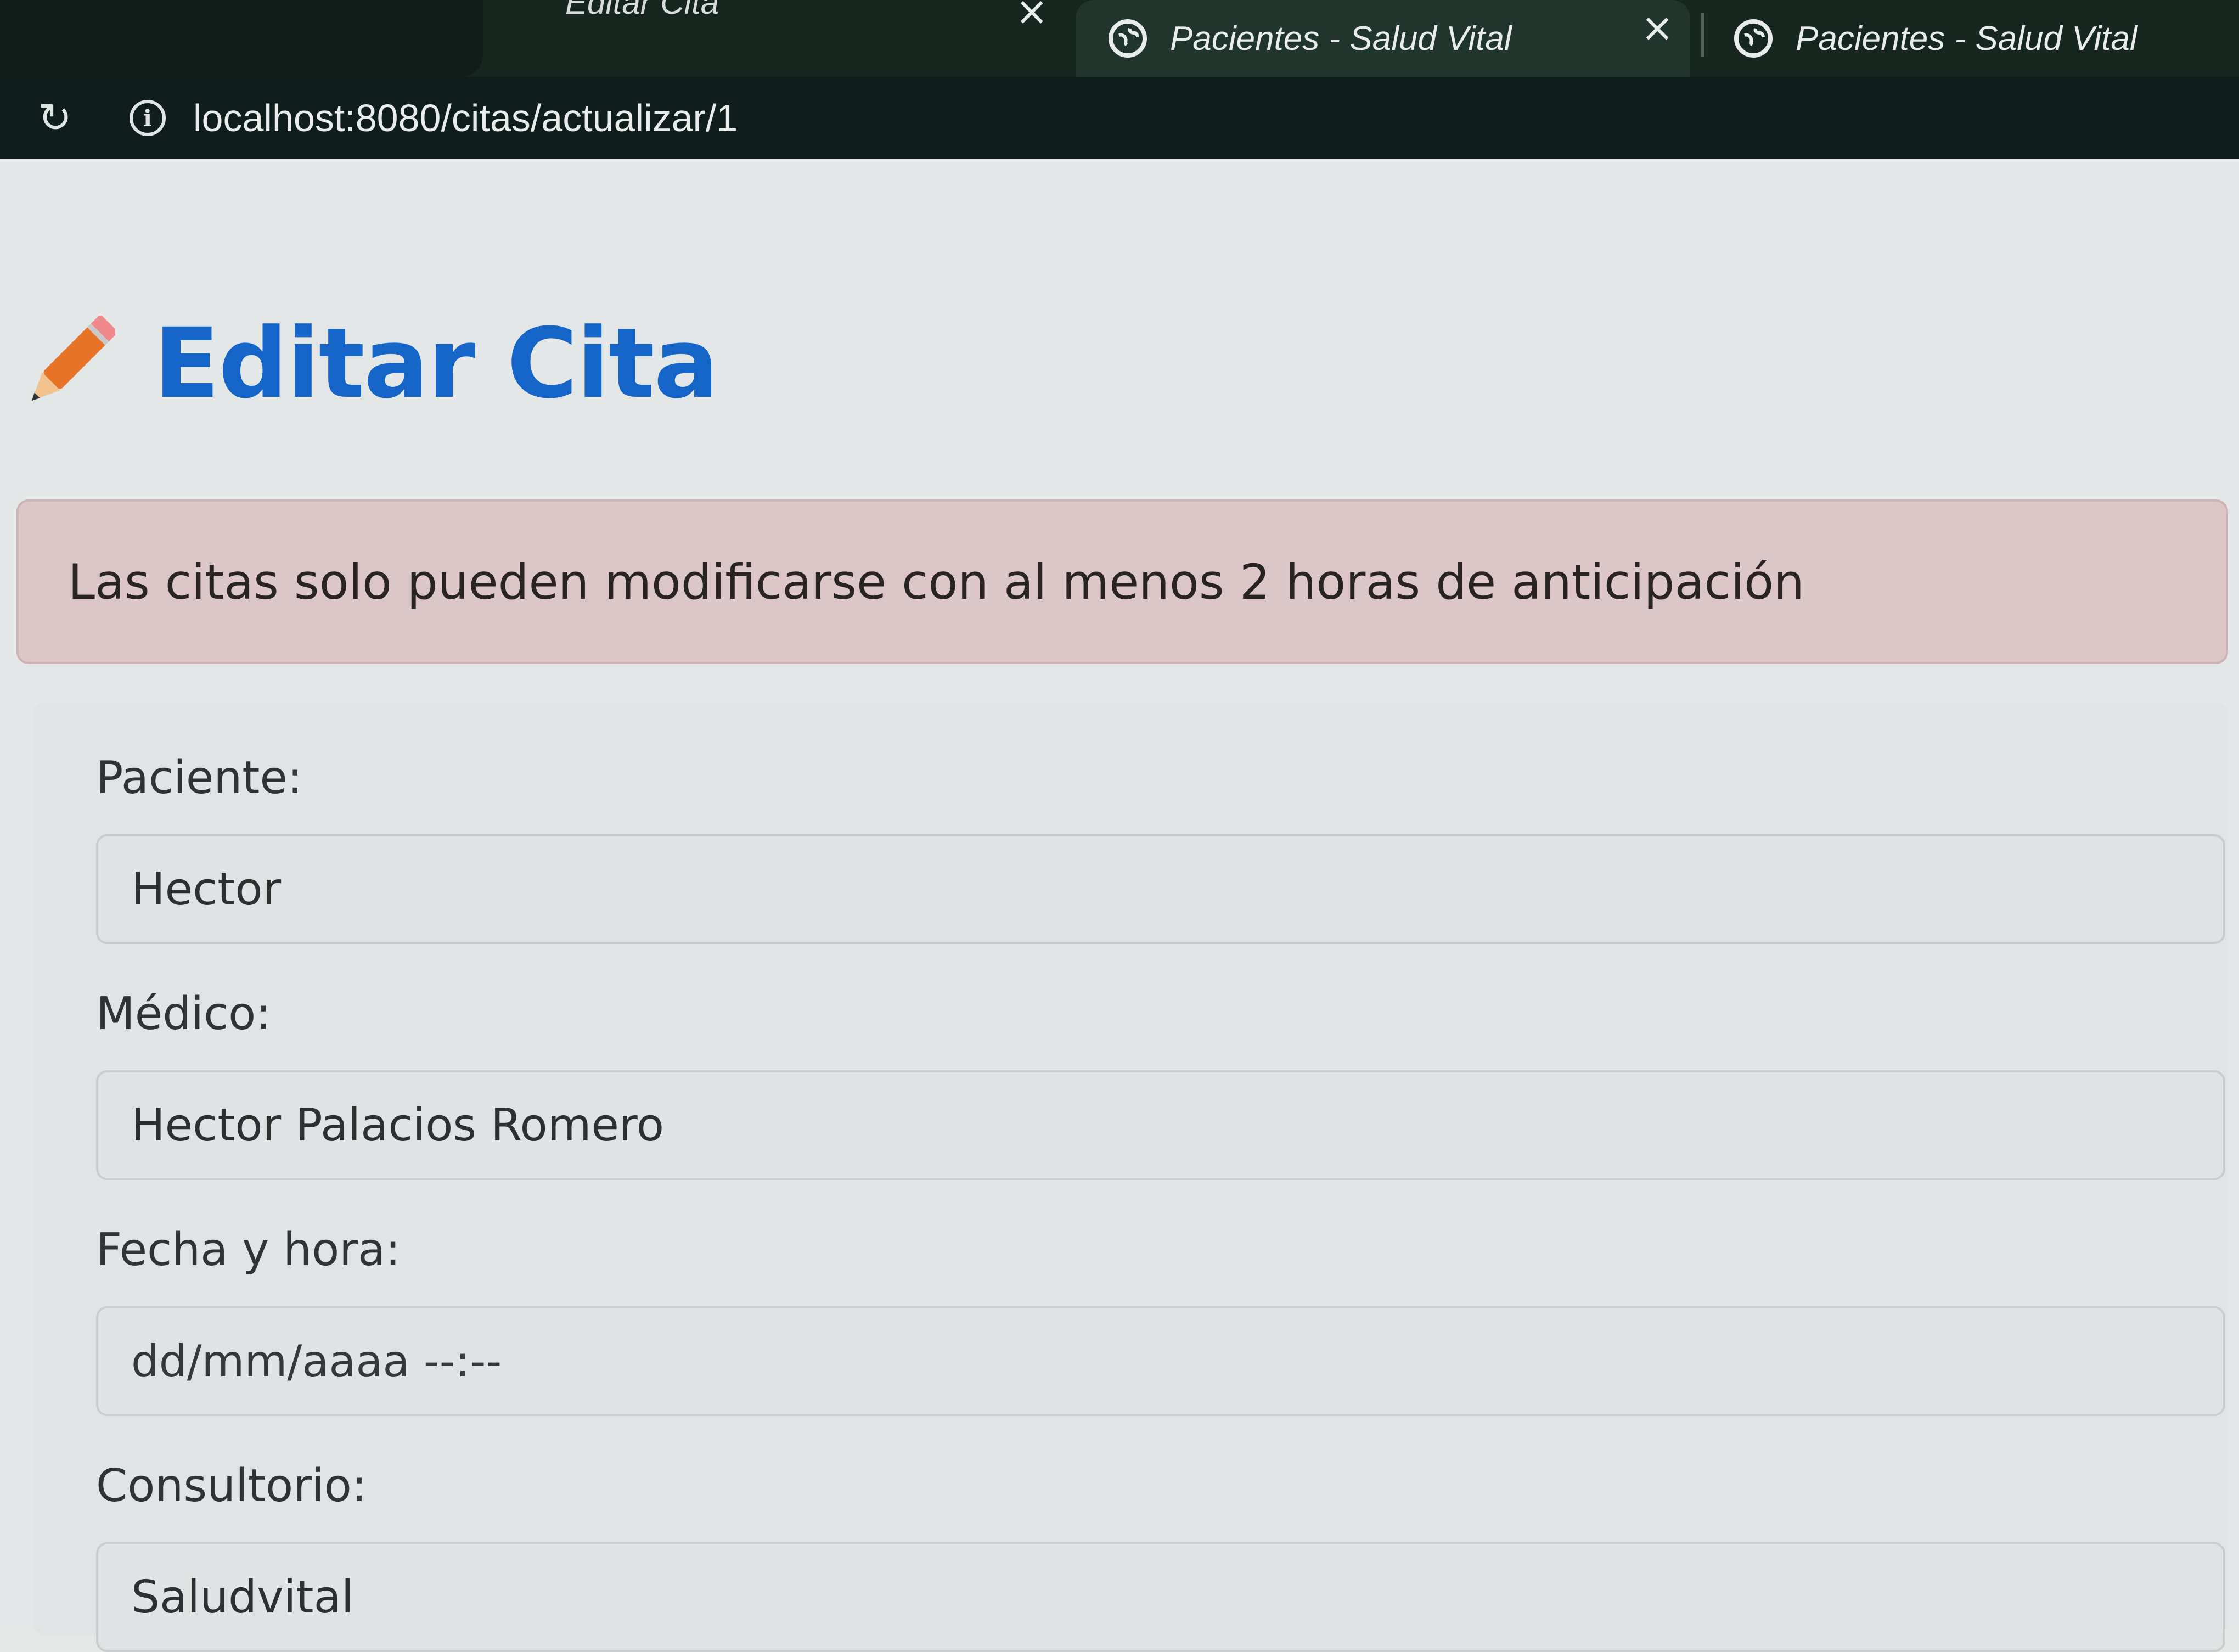 The width and height of the screenshot is (2239, 1652). What do you see at coordinates (243, 1597) in the screenshot?
I see `consultorio-value: Saludvital` at bounding box center [243, 1597].